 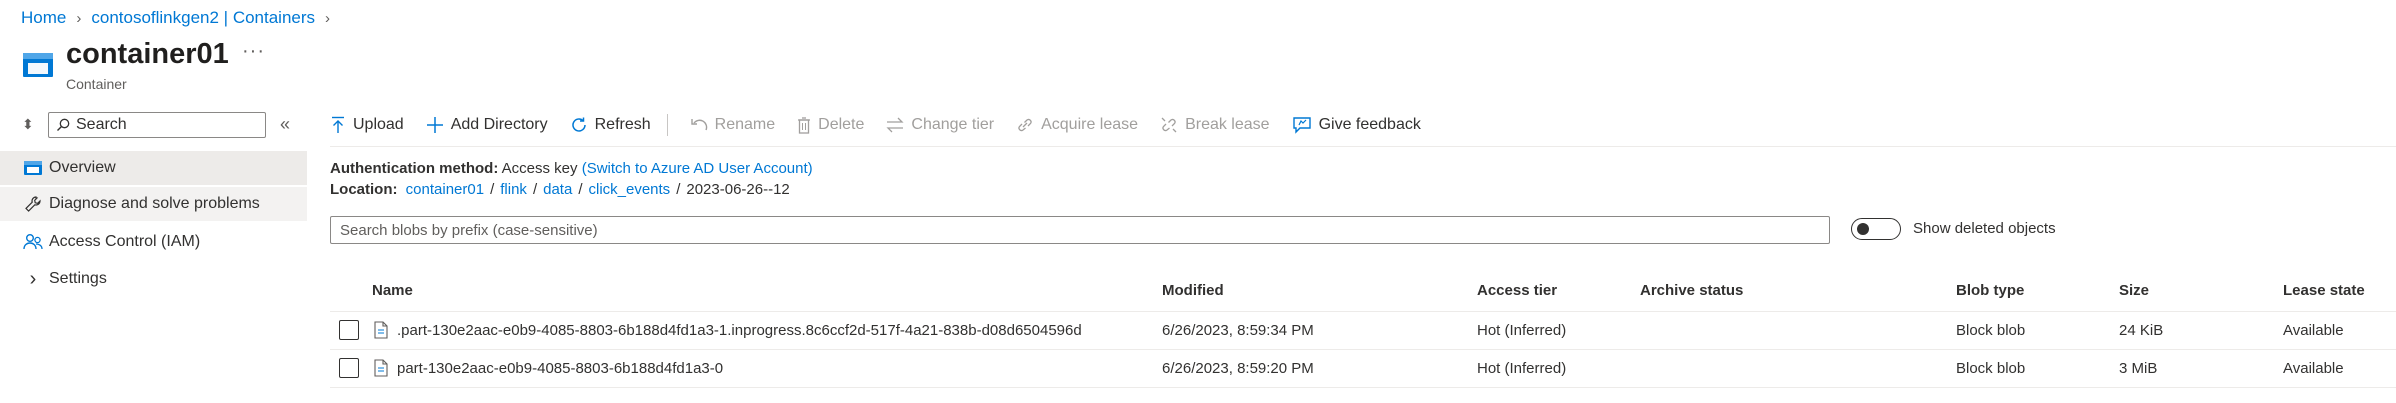 I want to click on change-tier-label: Change tier, so click(x=953, y=124).